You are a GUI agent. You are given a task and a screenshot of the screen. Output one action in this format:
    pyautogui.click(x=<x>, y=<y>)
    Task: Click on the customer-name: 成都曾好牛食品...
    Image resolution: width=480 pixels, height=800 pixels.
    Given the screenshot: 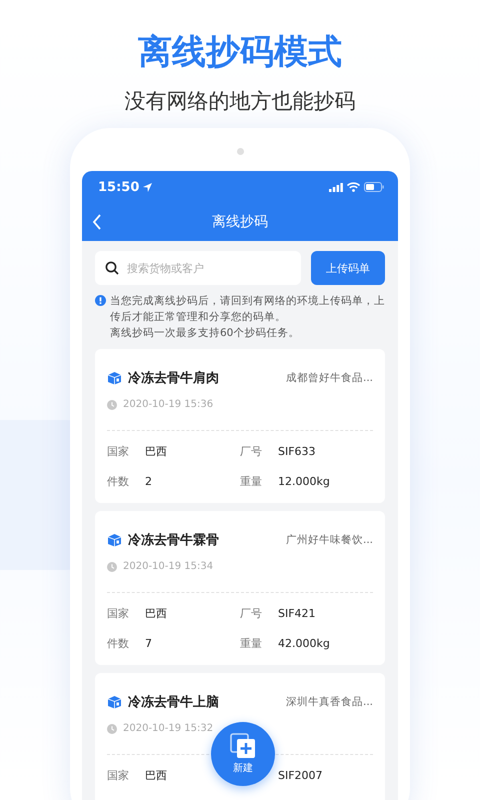 What is the action you would take?
    pyautogui.click(x=329, y=378)
    